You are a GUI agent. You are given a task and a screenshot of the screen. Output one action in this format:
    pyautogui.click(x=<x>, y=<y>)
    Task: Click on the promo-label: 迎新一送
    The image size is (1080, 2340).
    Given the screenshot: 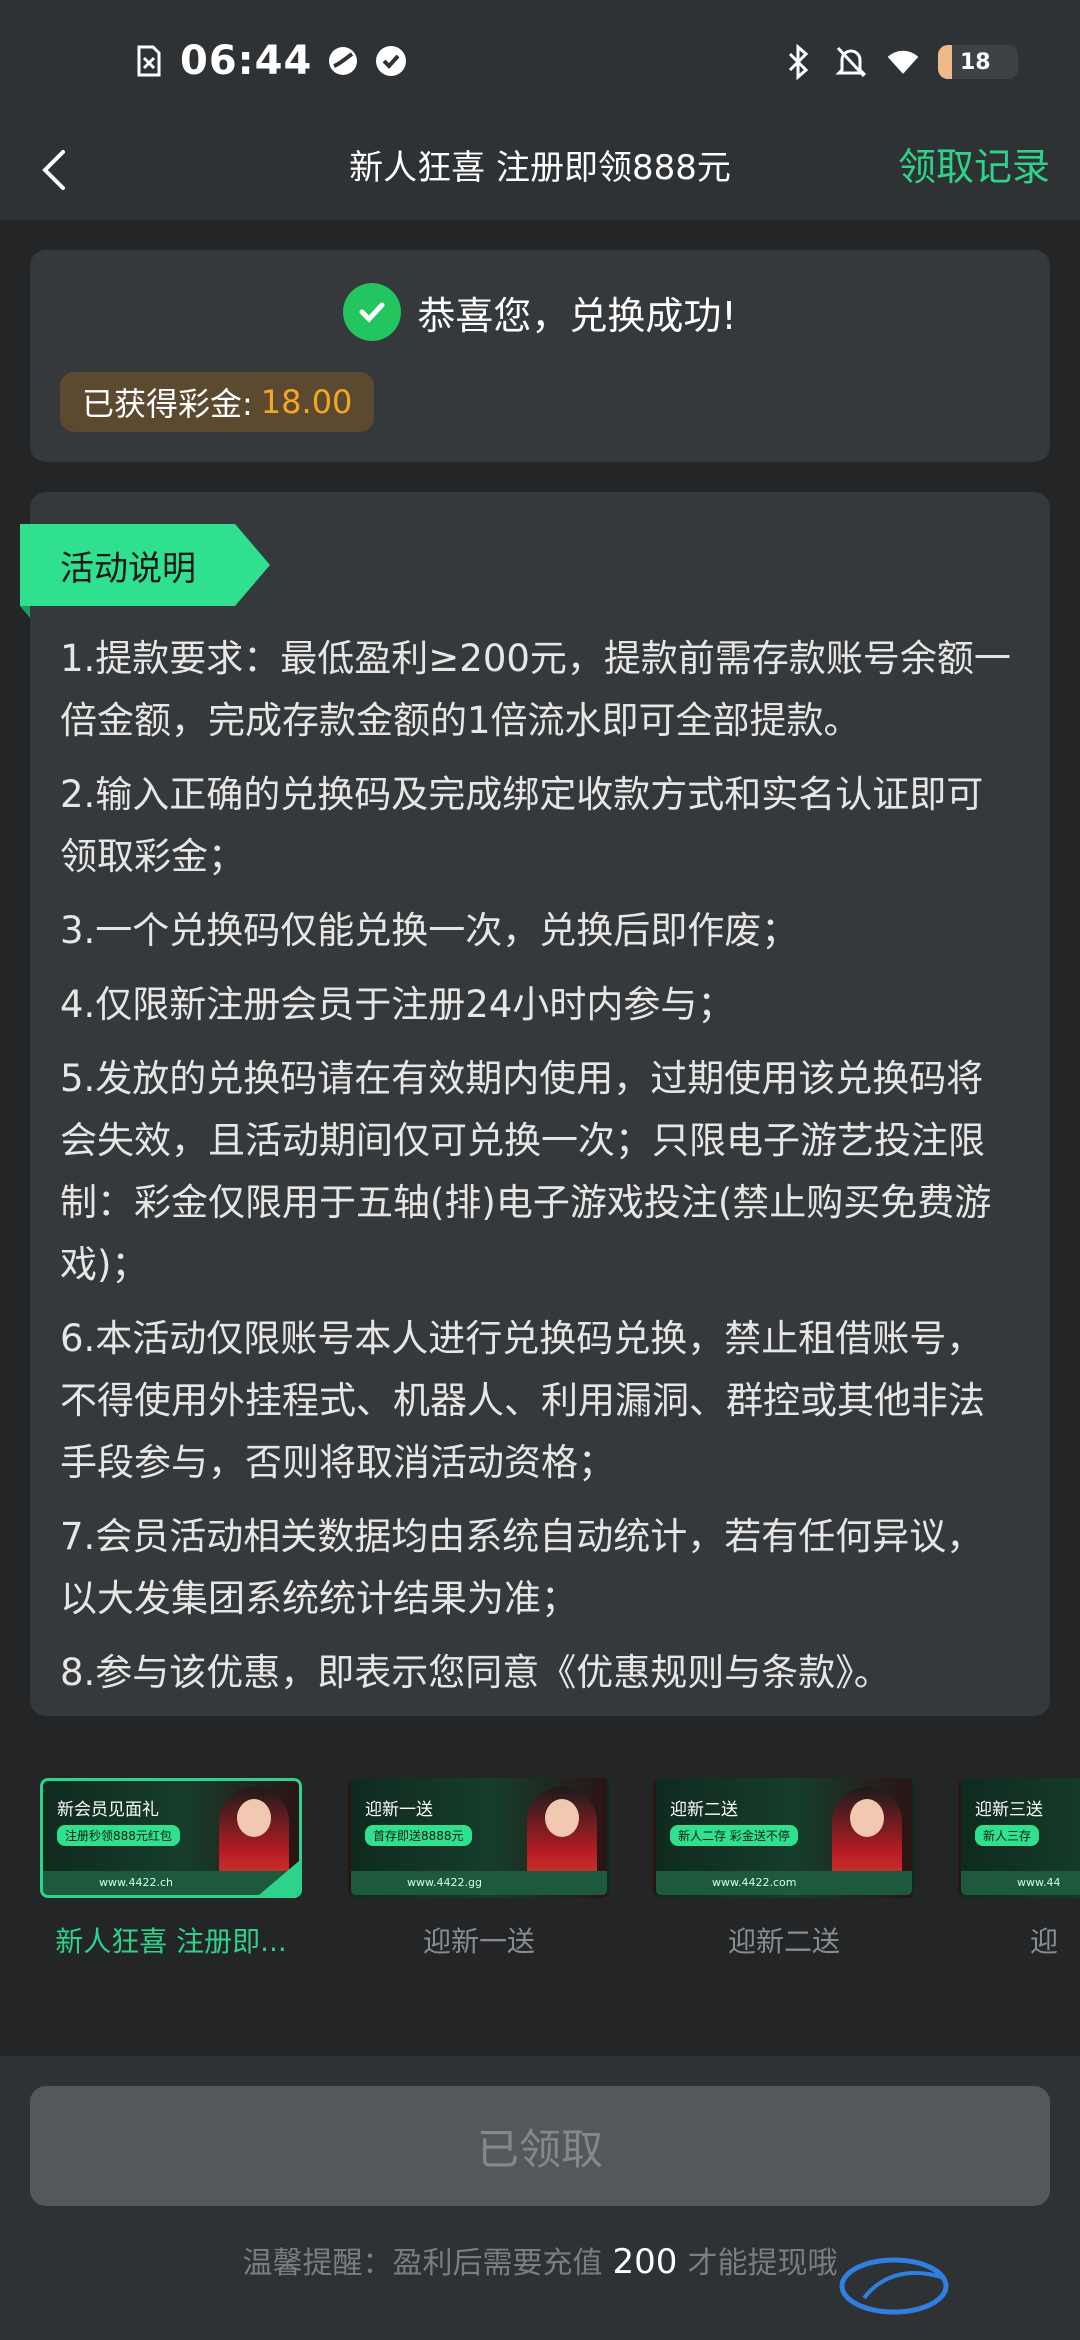 What is the action you would take?
    pyautogui.click(x=478, y=1941)
    